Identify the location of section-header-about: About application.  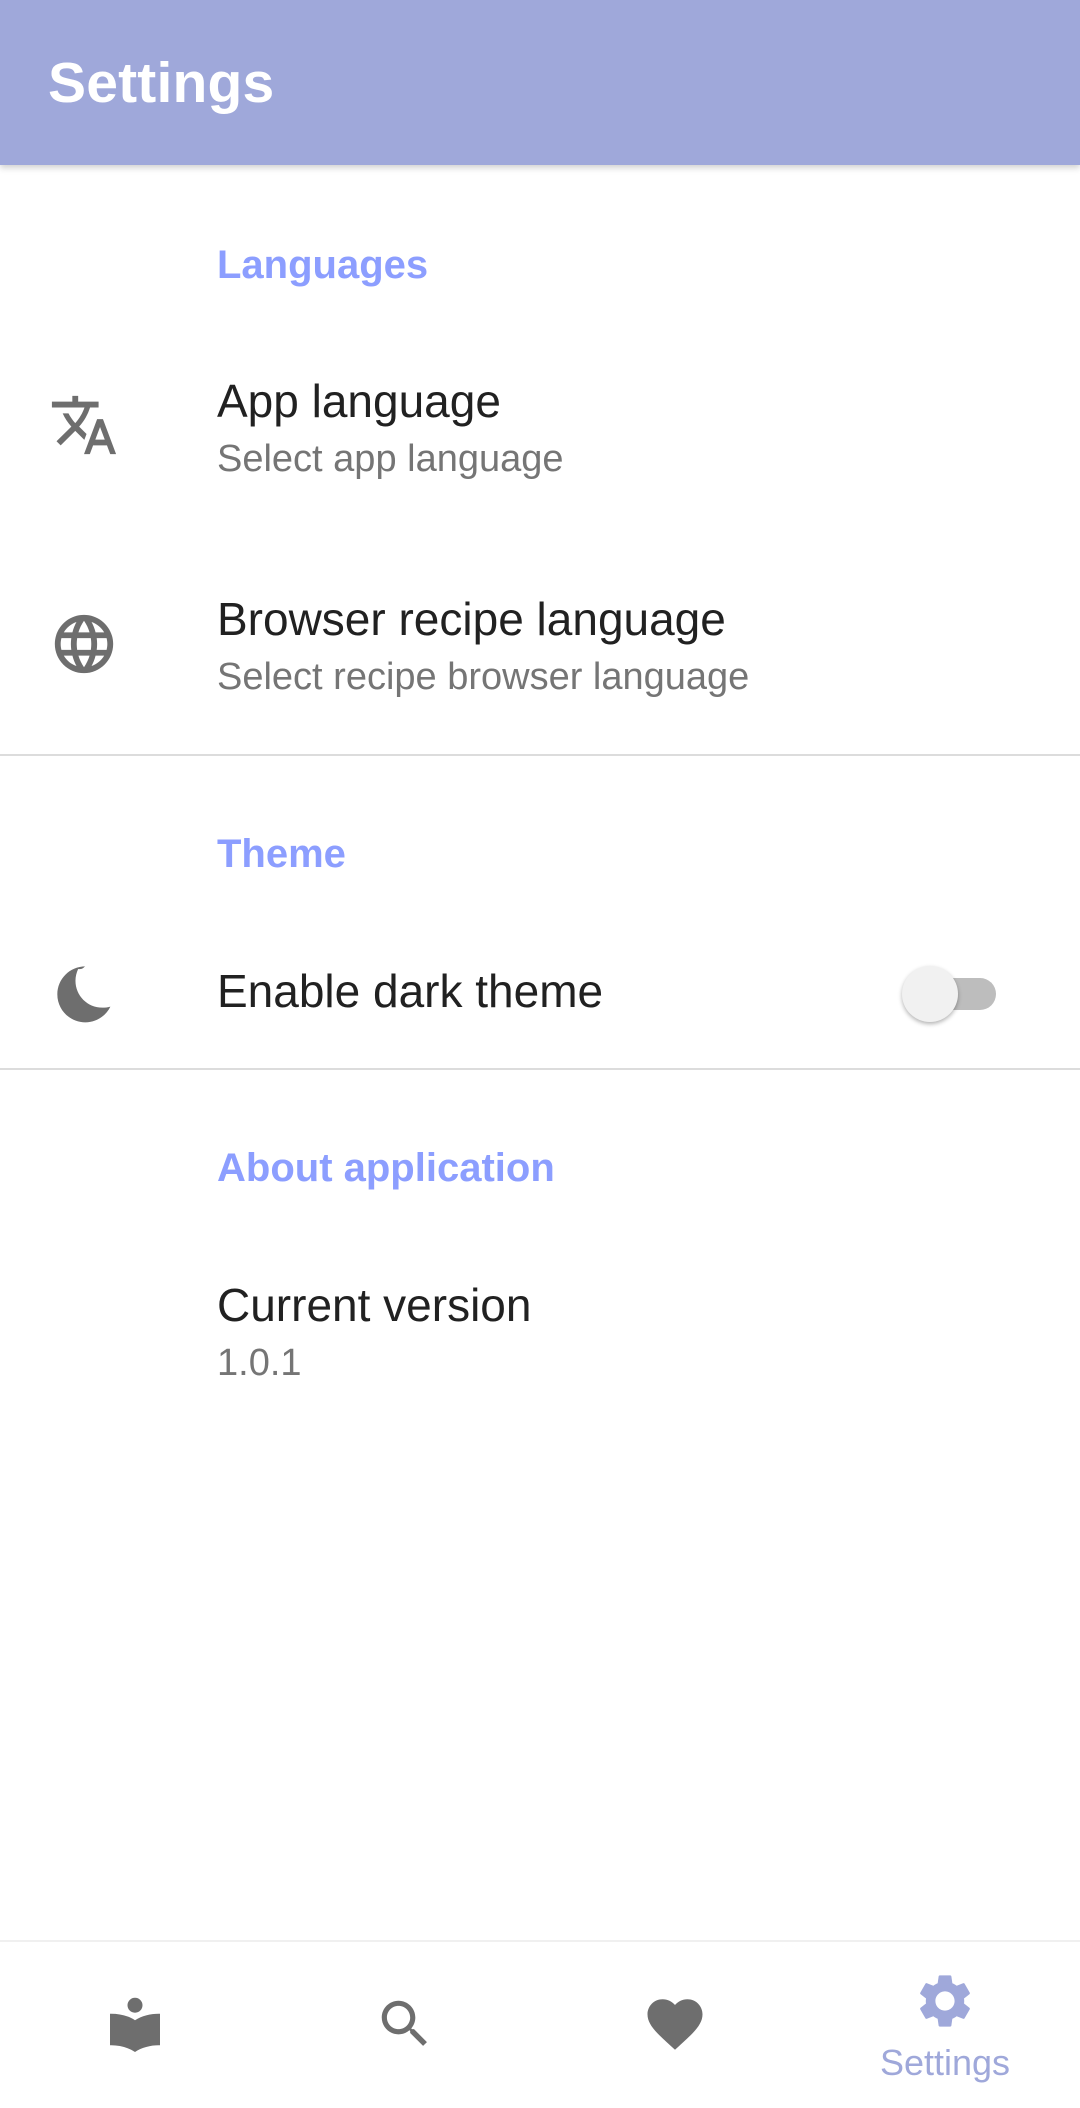
(386, 1168).